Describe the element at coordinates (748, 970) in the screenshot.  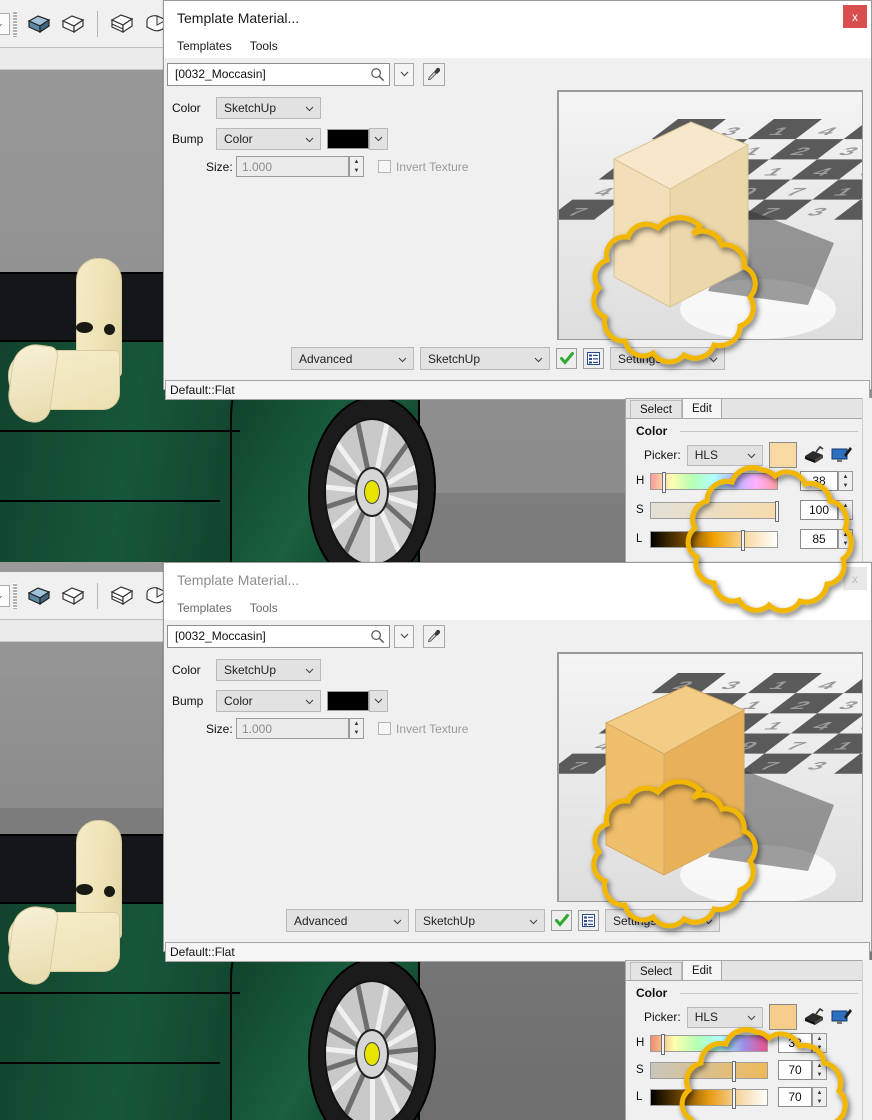
I see `panel-tabs: Select Edit` at that location.